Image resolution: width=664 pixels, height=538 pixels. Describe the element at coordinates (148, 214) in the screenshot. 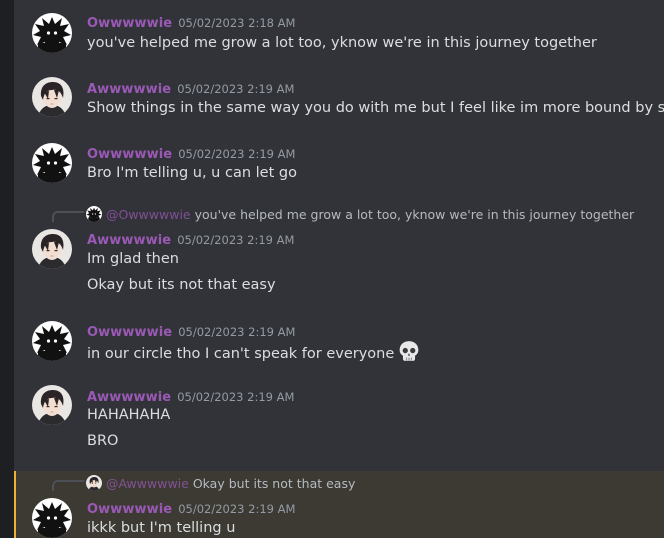

I see `reply-mention: @Owwwwwie` at that location.